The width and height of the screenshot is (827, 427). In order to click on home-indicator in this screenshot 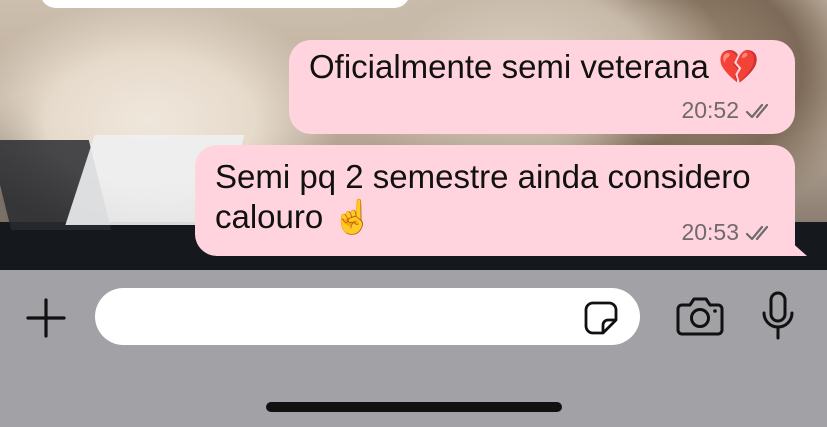, I will do `click(414, 407)`.